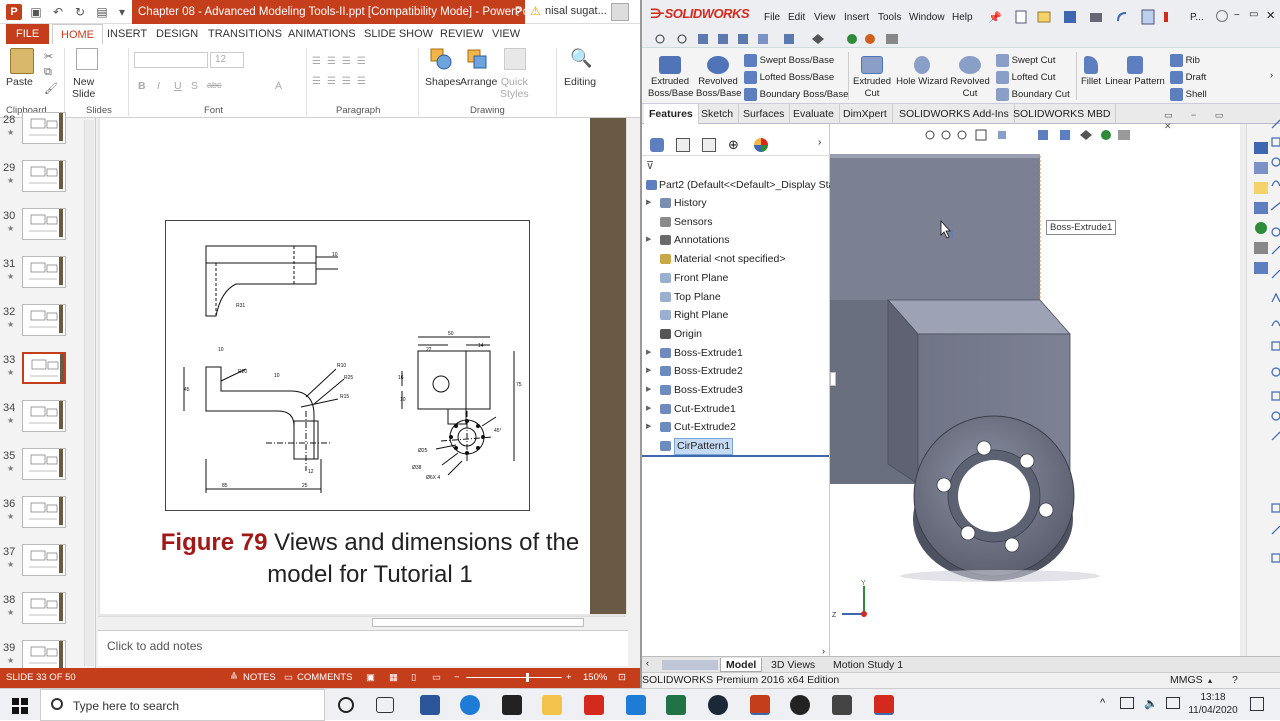 Image resolution: width=1280 pixels, height=721 pixels. What do you see at coordinates (518, 12) in the screenshot?
I see `help-icon: ?` at bounding box center [518, 12].